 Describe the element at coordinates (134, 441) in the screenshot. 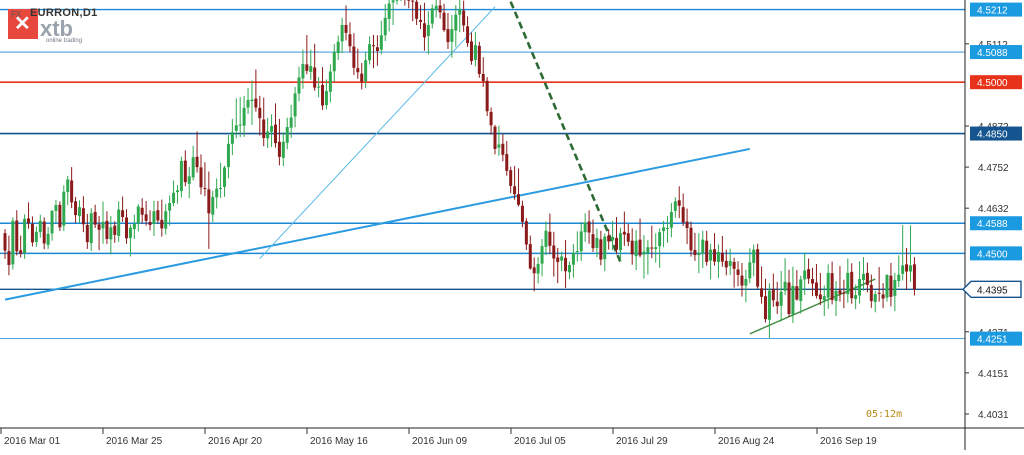

I see `time-label-1: 2016 Mar 25` at that location.